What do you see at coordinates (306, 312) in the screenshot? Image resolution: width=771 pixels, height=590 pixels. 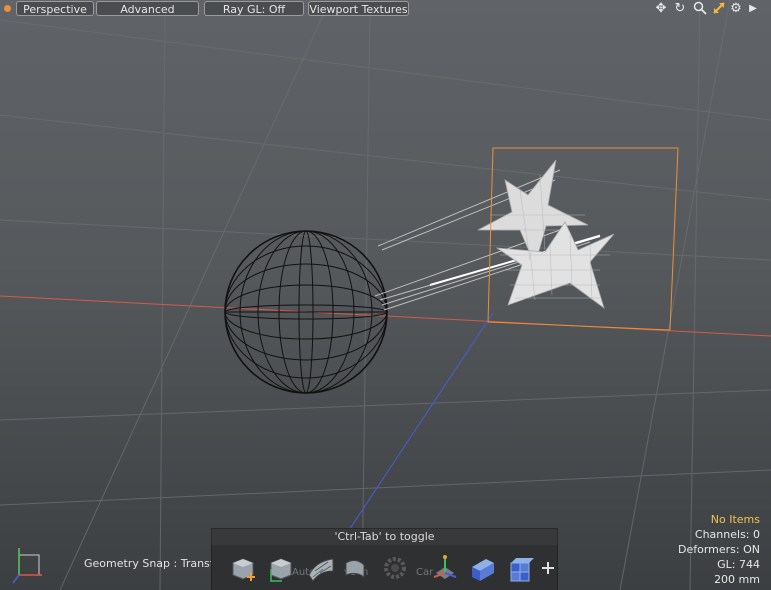 I see `sphere-wireframe` at bounding box center [306, 312].